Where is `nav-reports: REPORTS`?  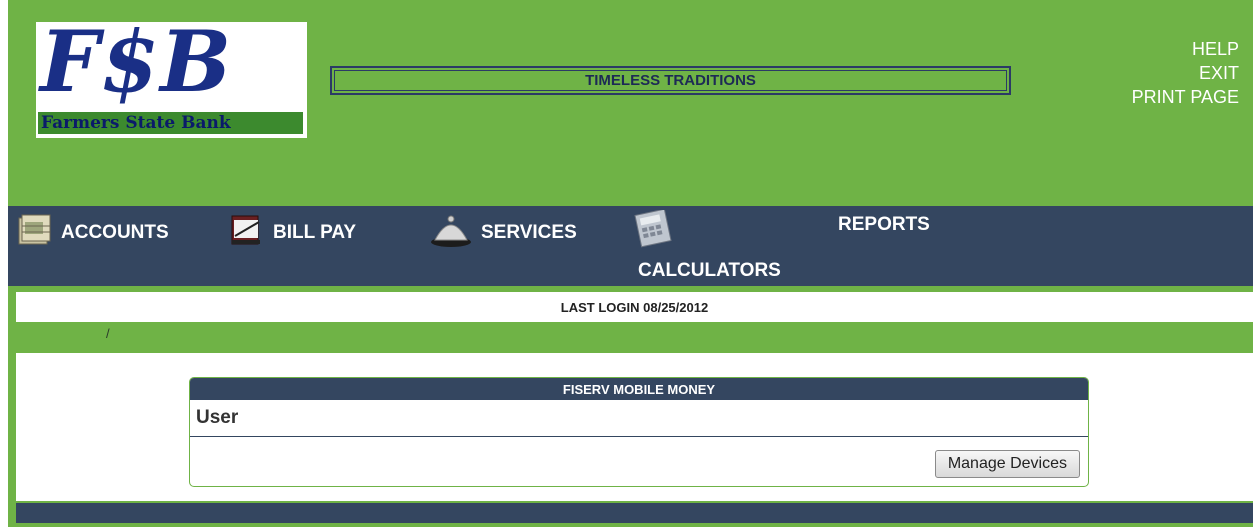 nav-reports: REPORTS is located at coordinates (884, 225).